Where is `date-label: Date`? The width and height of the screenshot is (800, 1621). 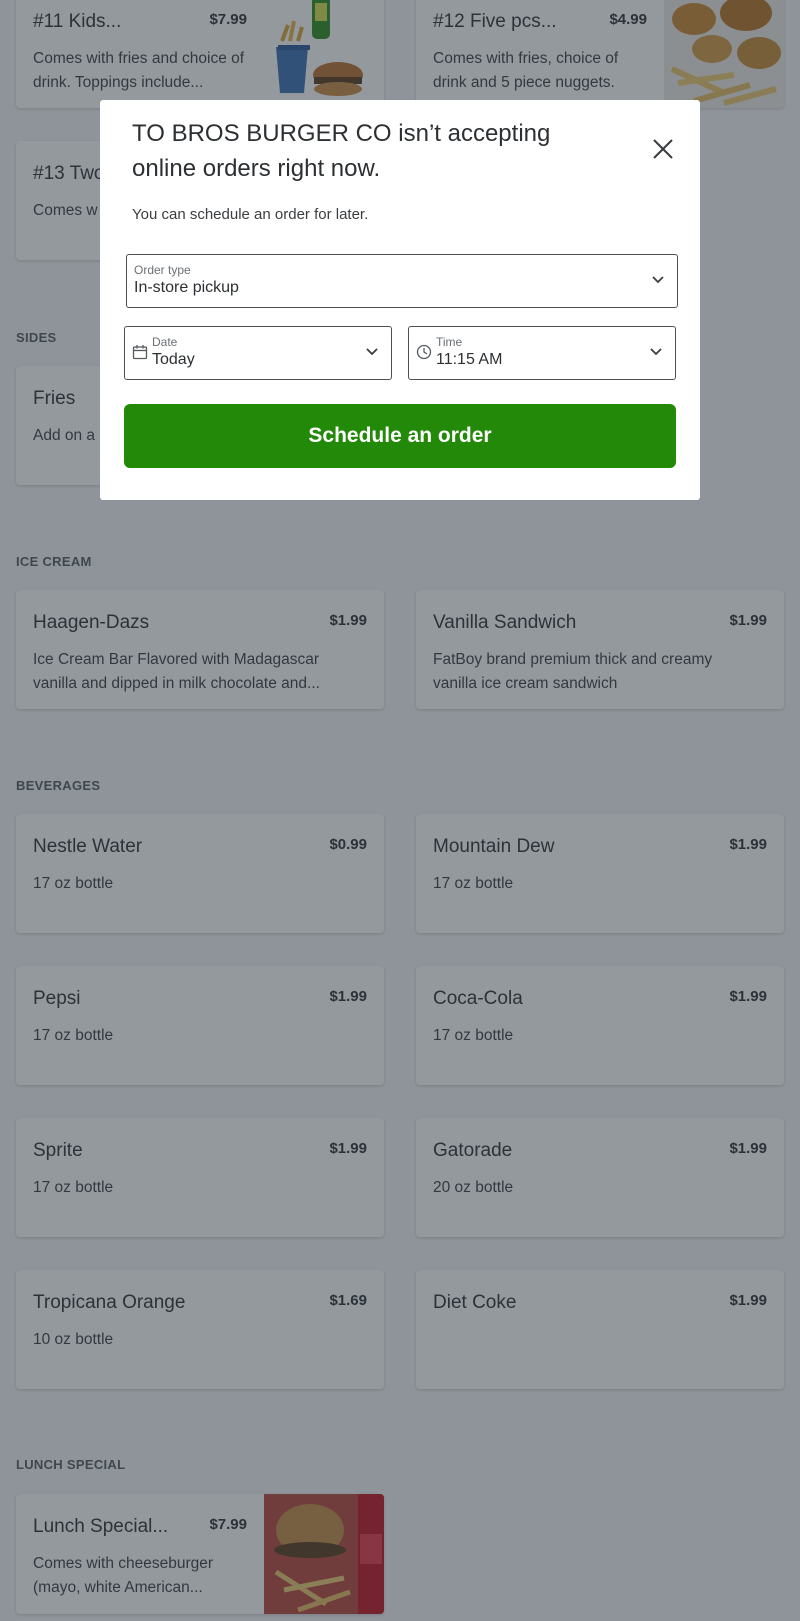
date-label: Date is located at coordinates (165, 342).